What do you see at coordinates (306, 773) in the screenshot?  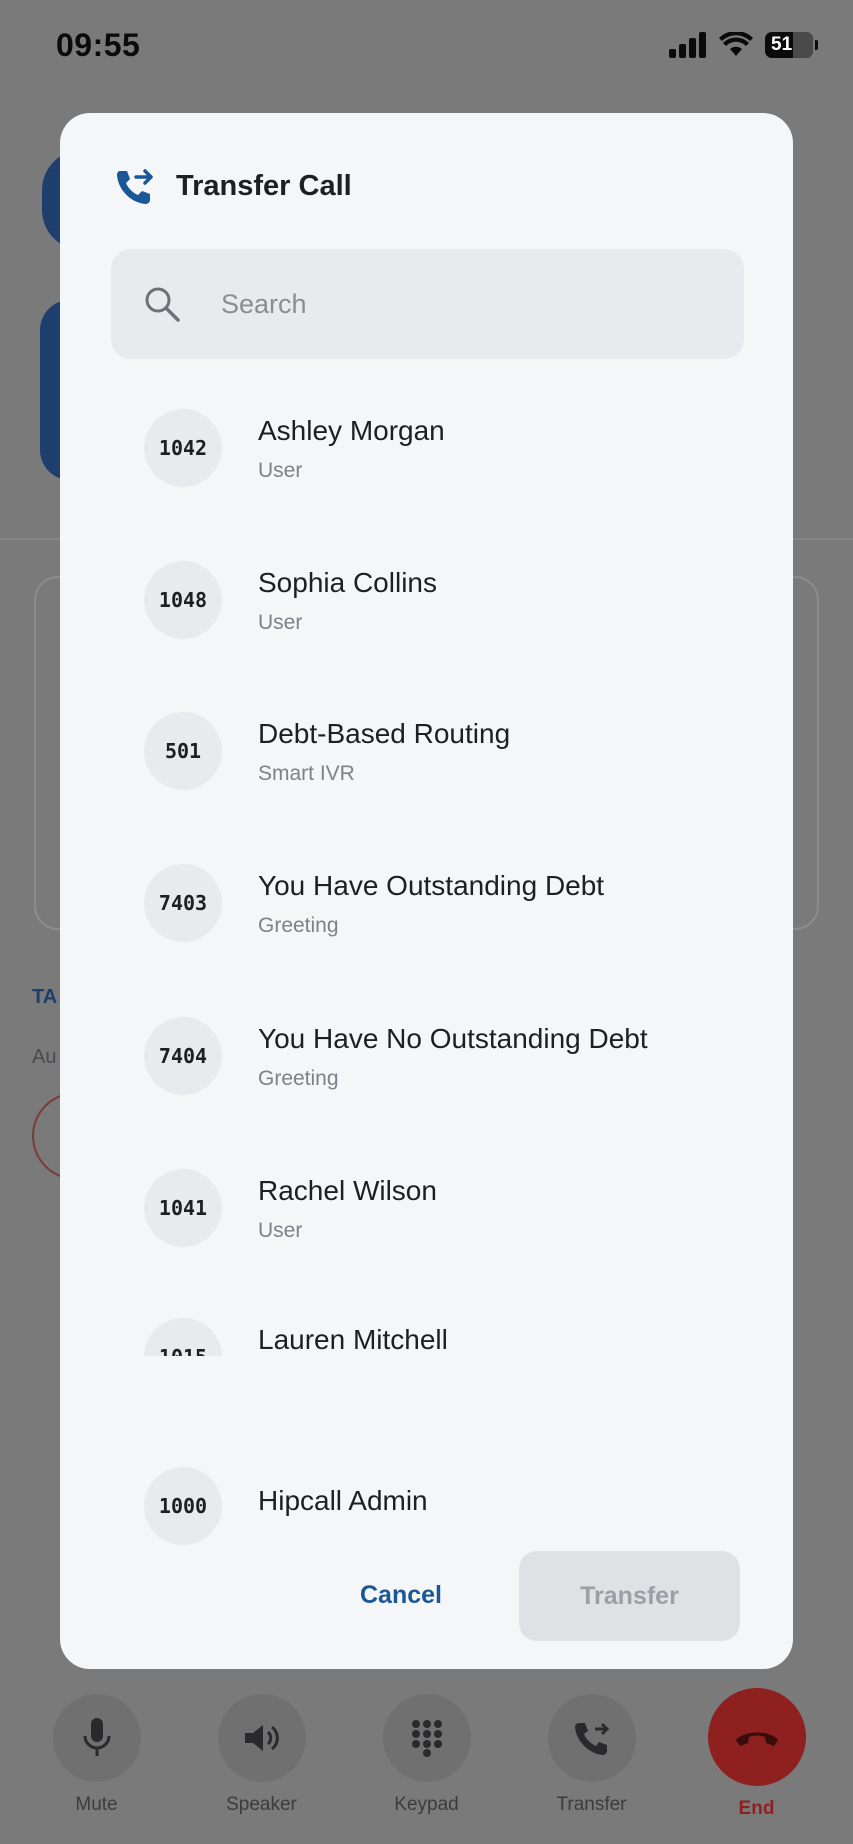 I see `item-type: Smart IVR` at bounding box center [306, 773].